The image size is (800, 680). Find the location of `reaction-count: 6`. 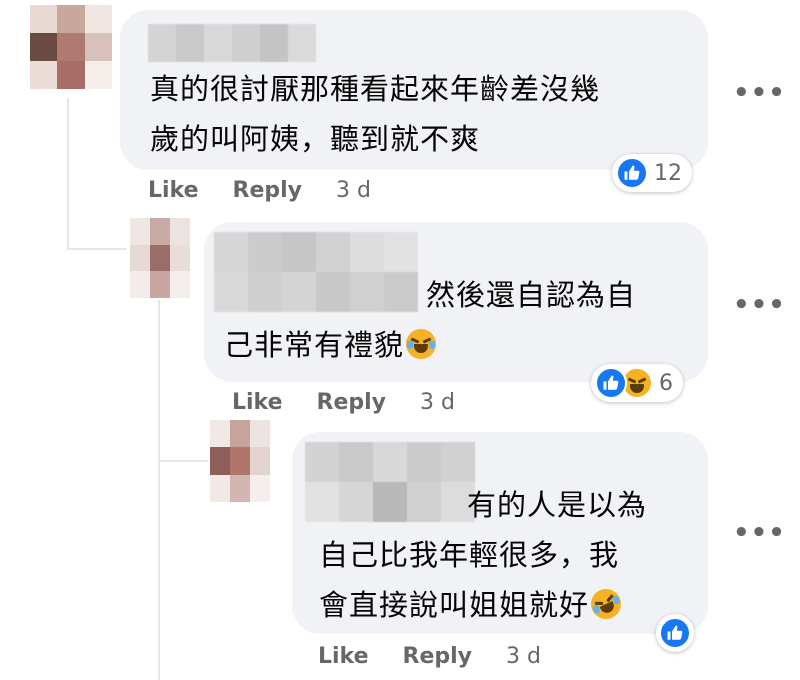

reaction-count: 6 is located at coordinates (666, 383).